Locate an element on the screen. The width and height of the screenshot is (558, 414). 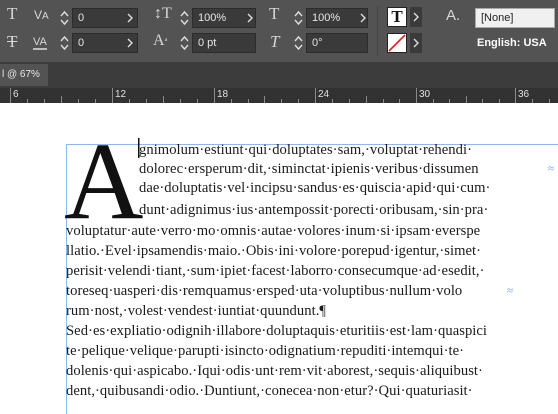
ruler-label: 6 is located at coordinates (16, 94).